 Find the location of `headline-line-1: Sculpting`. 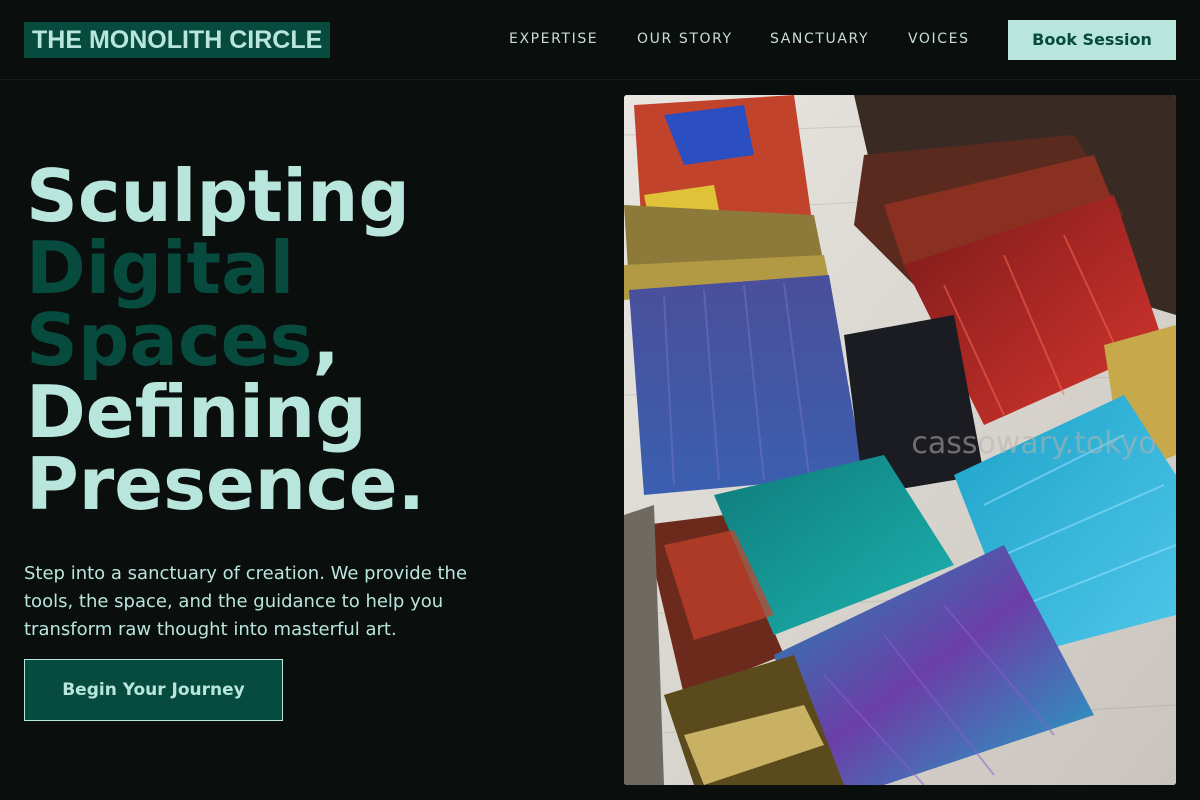

headline-line-1: Sculpting is located at coordinates (218, 196).